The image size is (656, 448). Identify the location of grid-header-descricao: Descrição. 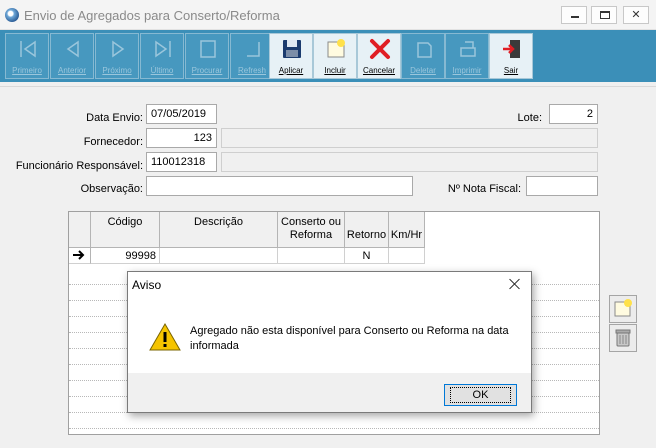
(219, 230).